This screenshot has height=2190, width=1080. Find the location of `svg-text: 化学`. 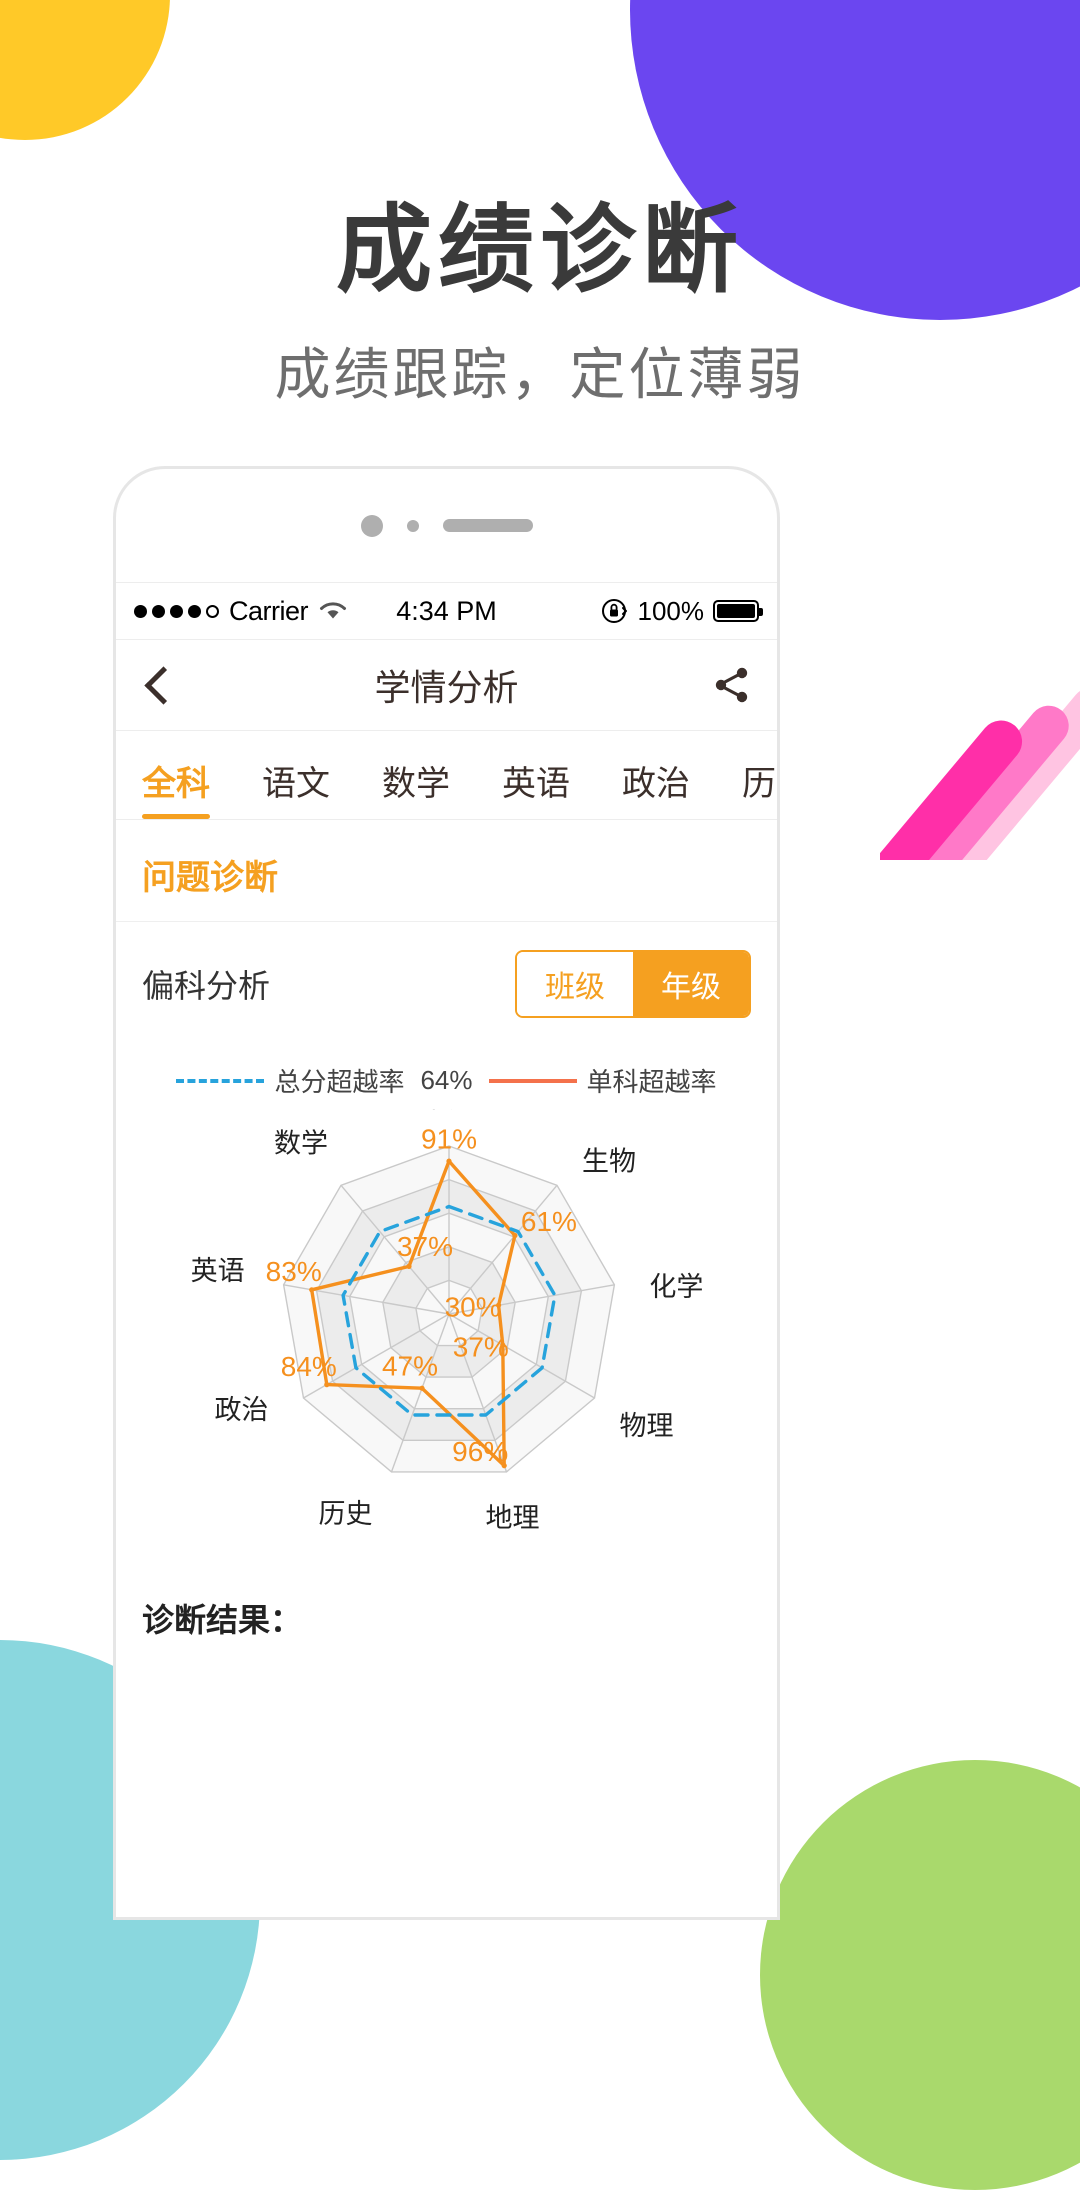

svg-text: 化学 is located at coordinates (676, 1287).